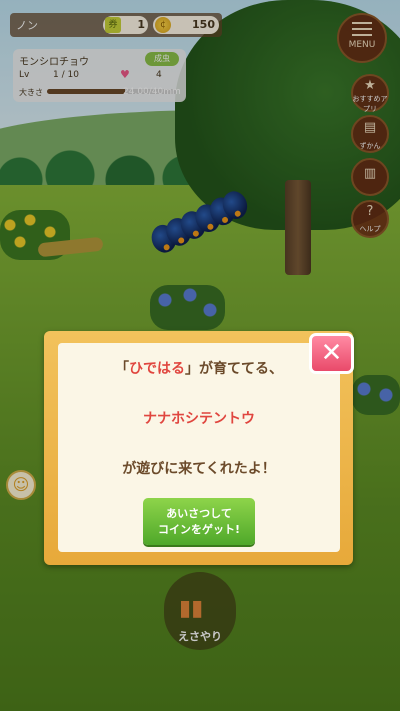 The height and width of the screenshot is (711, 400). Describe the element at coordinates (234, 369) in the screenshot. I see `dialog-message-rest: 」が育ててる、` at that location.